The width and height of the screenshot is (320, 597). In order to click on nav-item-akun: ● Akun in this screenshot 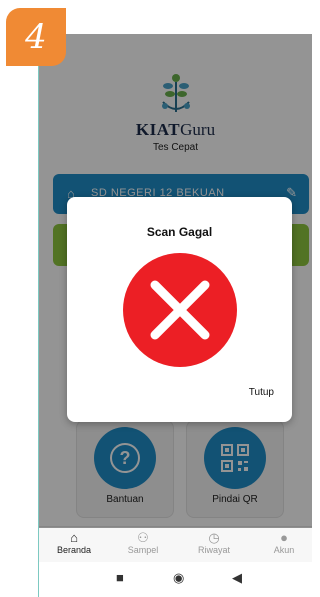, I will do `click(284, 543)`.